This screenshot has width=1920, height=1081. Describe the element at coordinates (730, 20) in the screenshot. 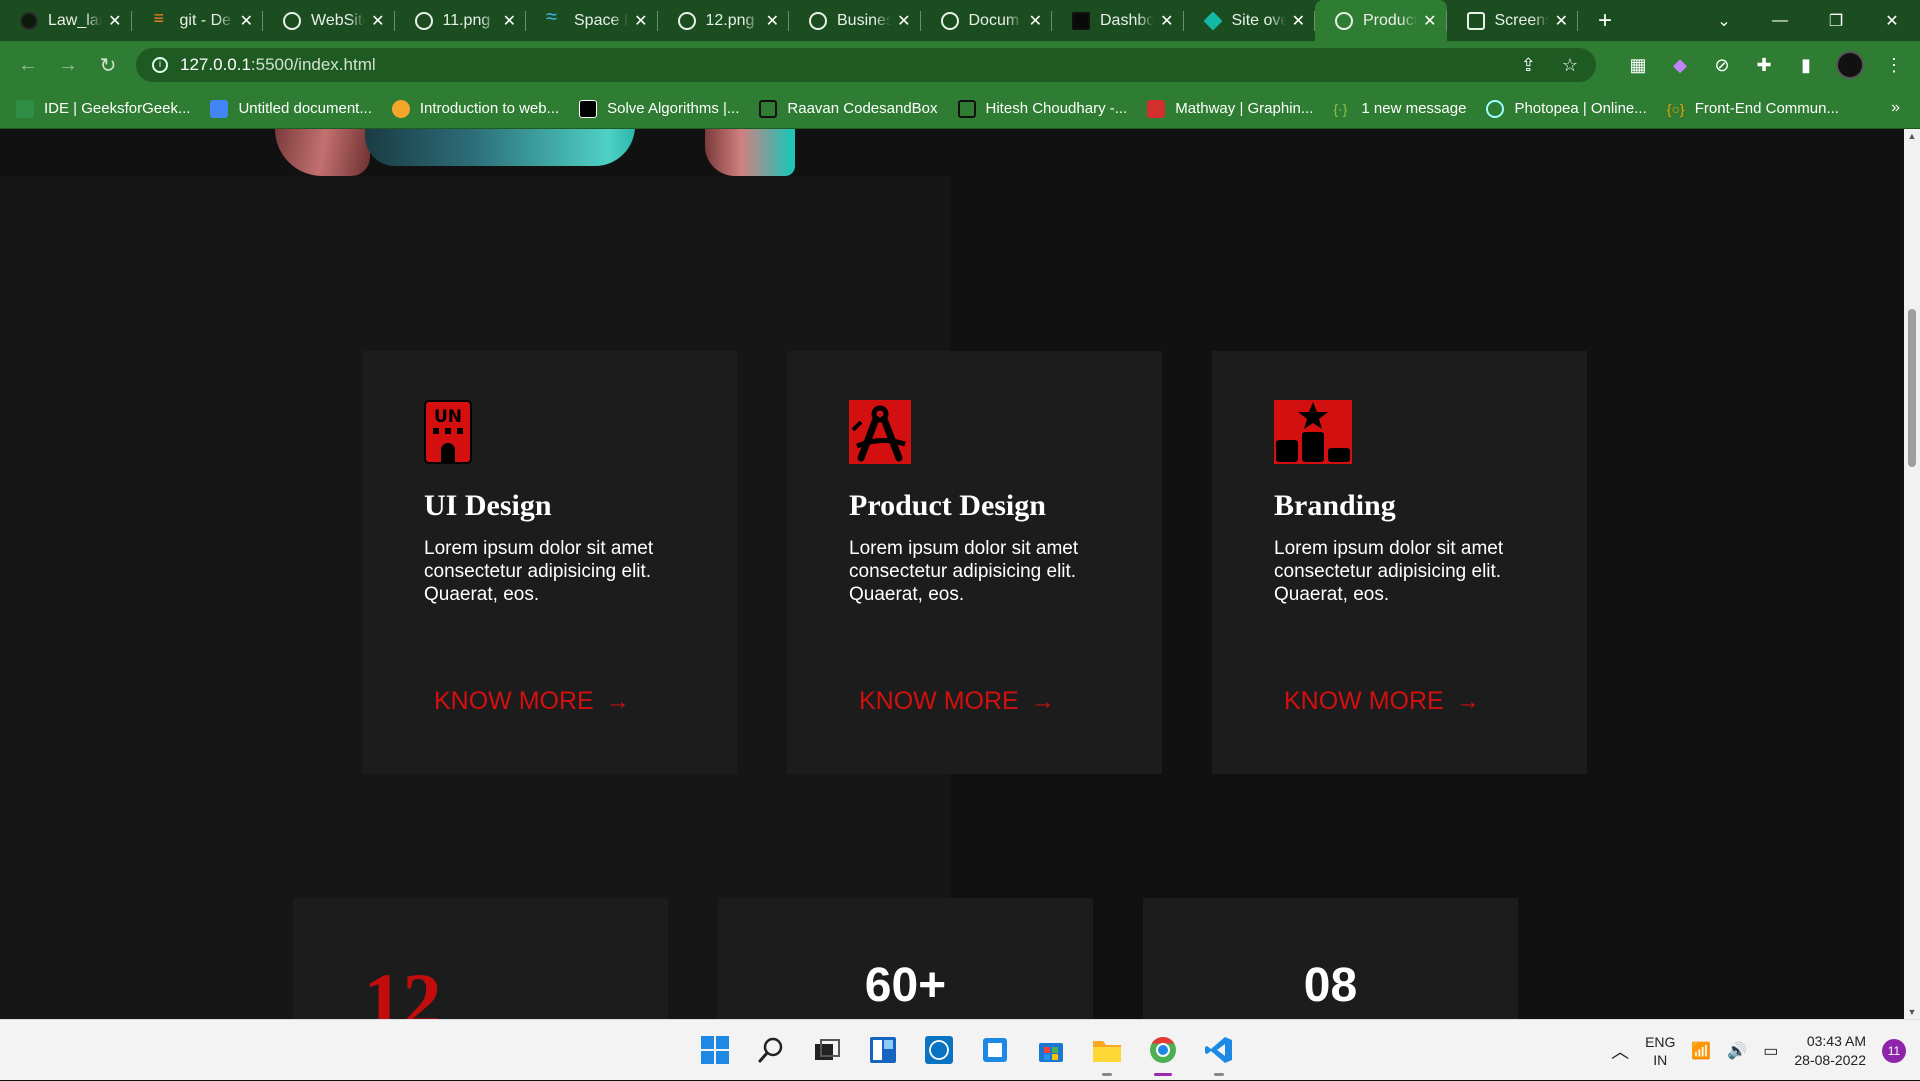

I see `tab-title: 12.png` at that location.